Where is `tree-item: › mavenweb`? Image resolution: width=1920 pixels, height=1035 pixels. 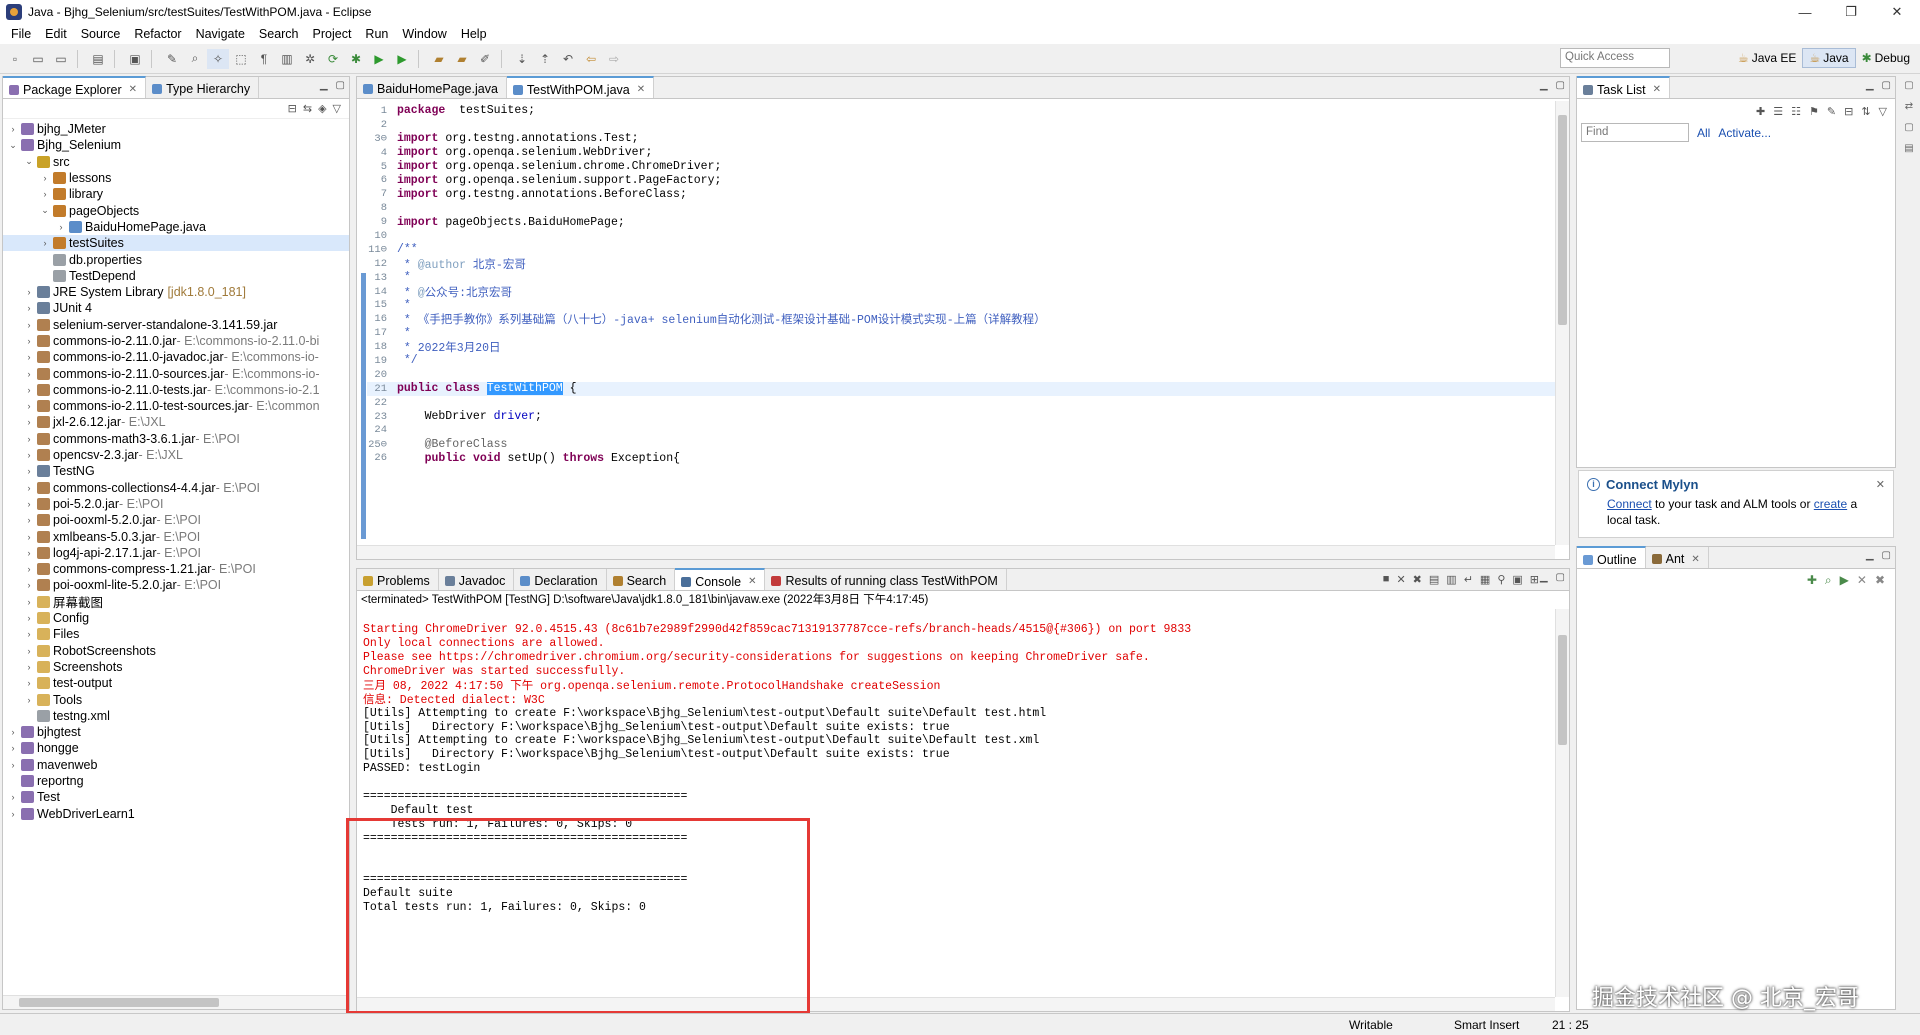 tree-item: › mavenweb is located at coordinates (176, 765).